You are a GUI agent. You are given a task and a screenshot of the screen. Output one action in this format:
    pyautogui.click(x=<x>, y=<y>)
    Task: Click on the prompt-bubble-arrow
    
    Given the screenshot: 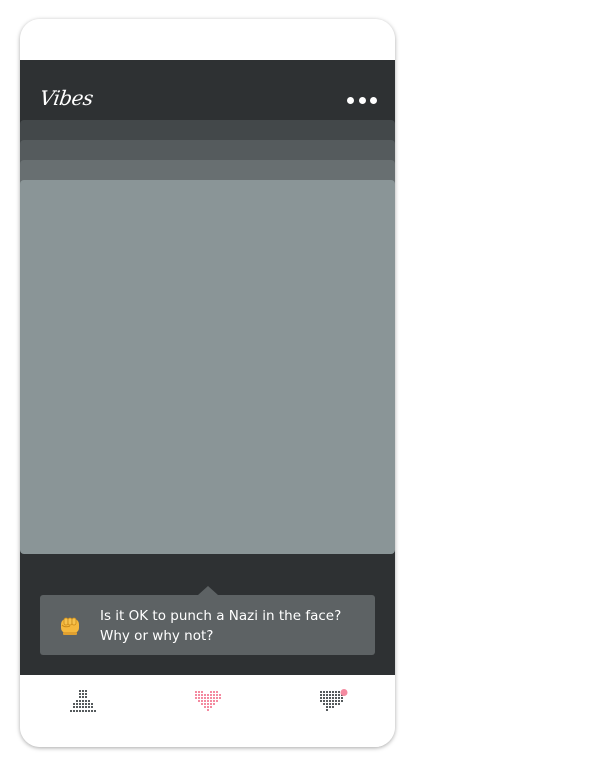 What is the action you would take?
    pyautogui.click(x=208, y=590)
    